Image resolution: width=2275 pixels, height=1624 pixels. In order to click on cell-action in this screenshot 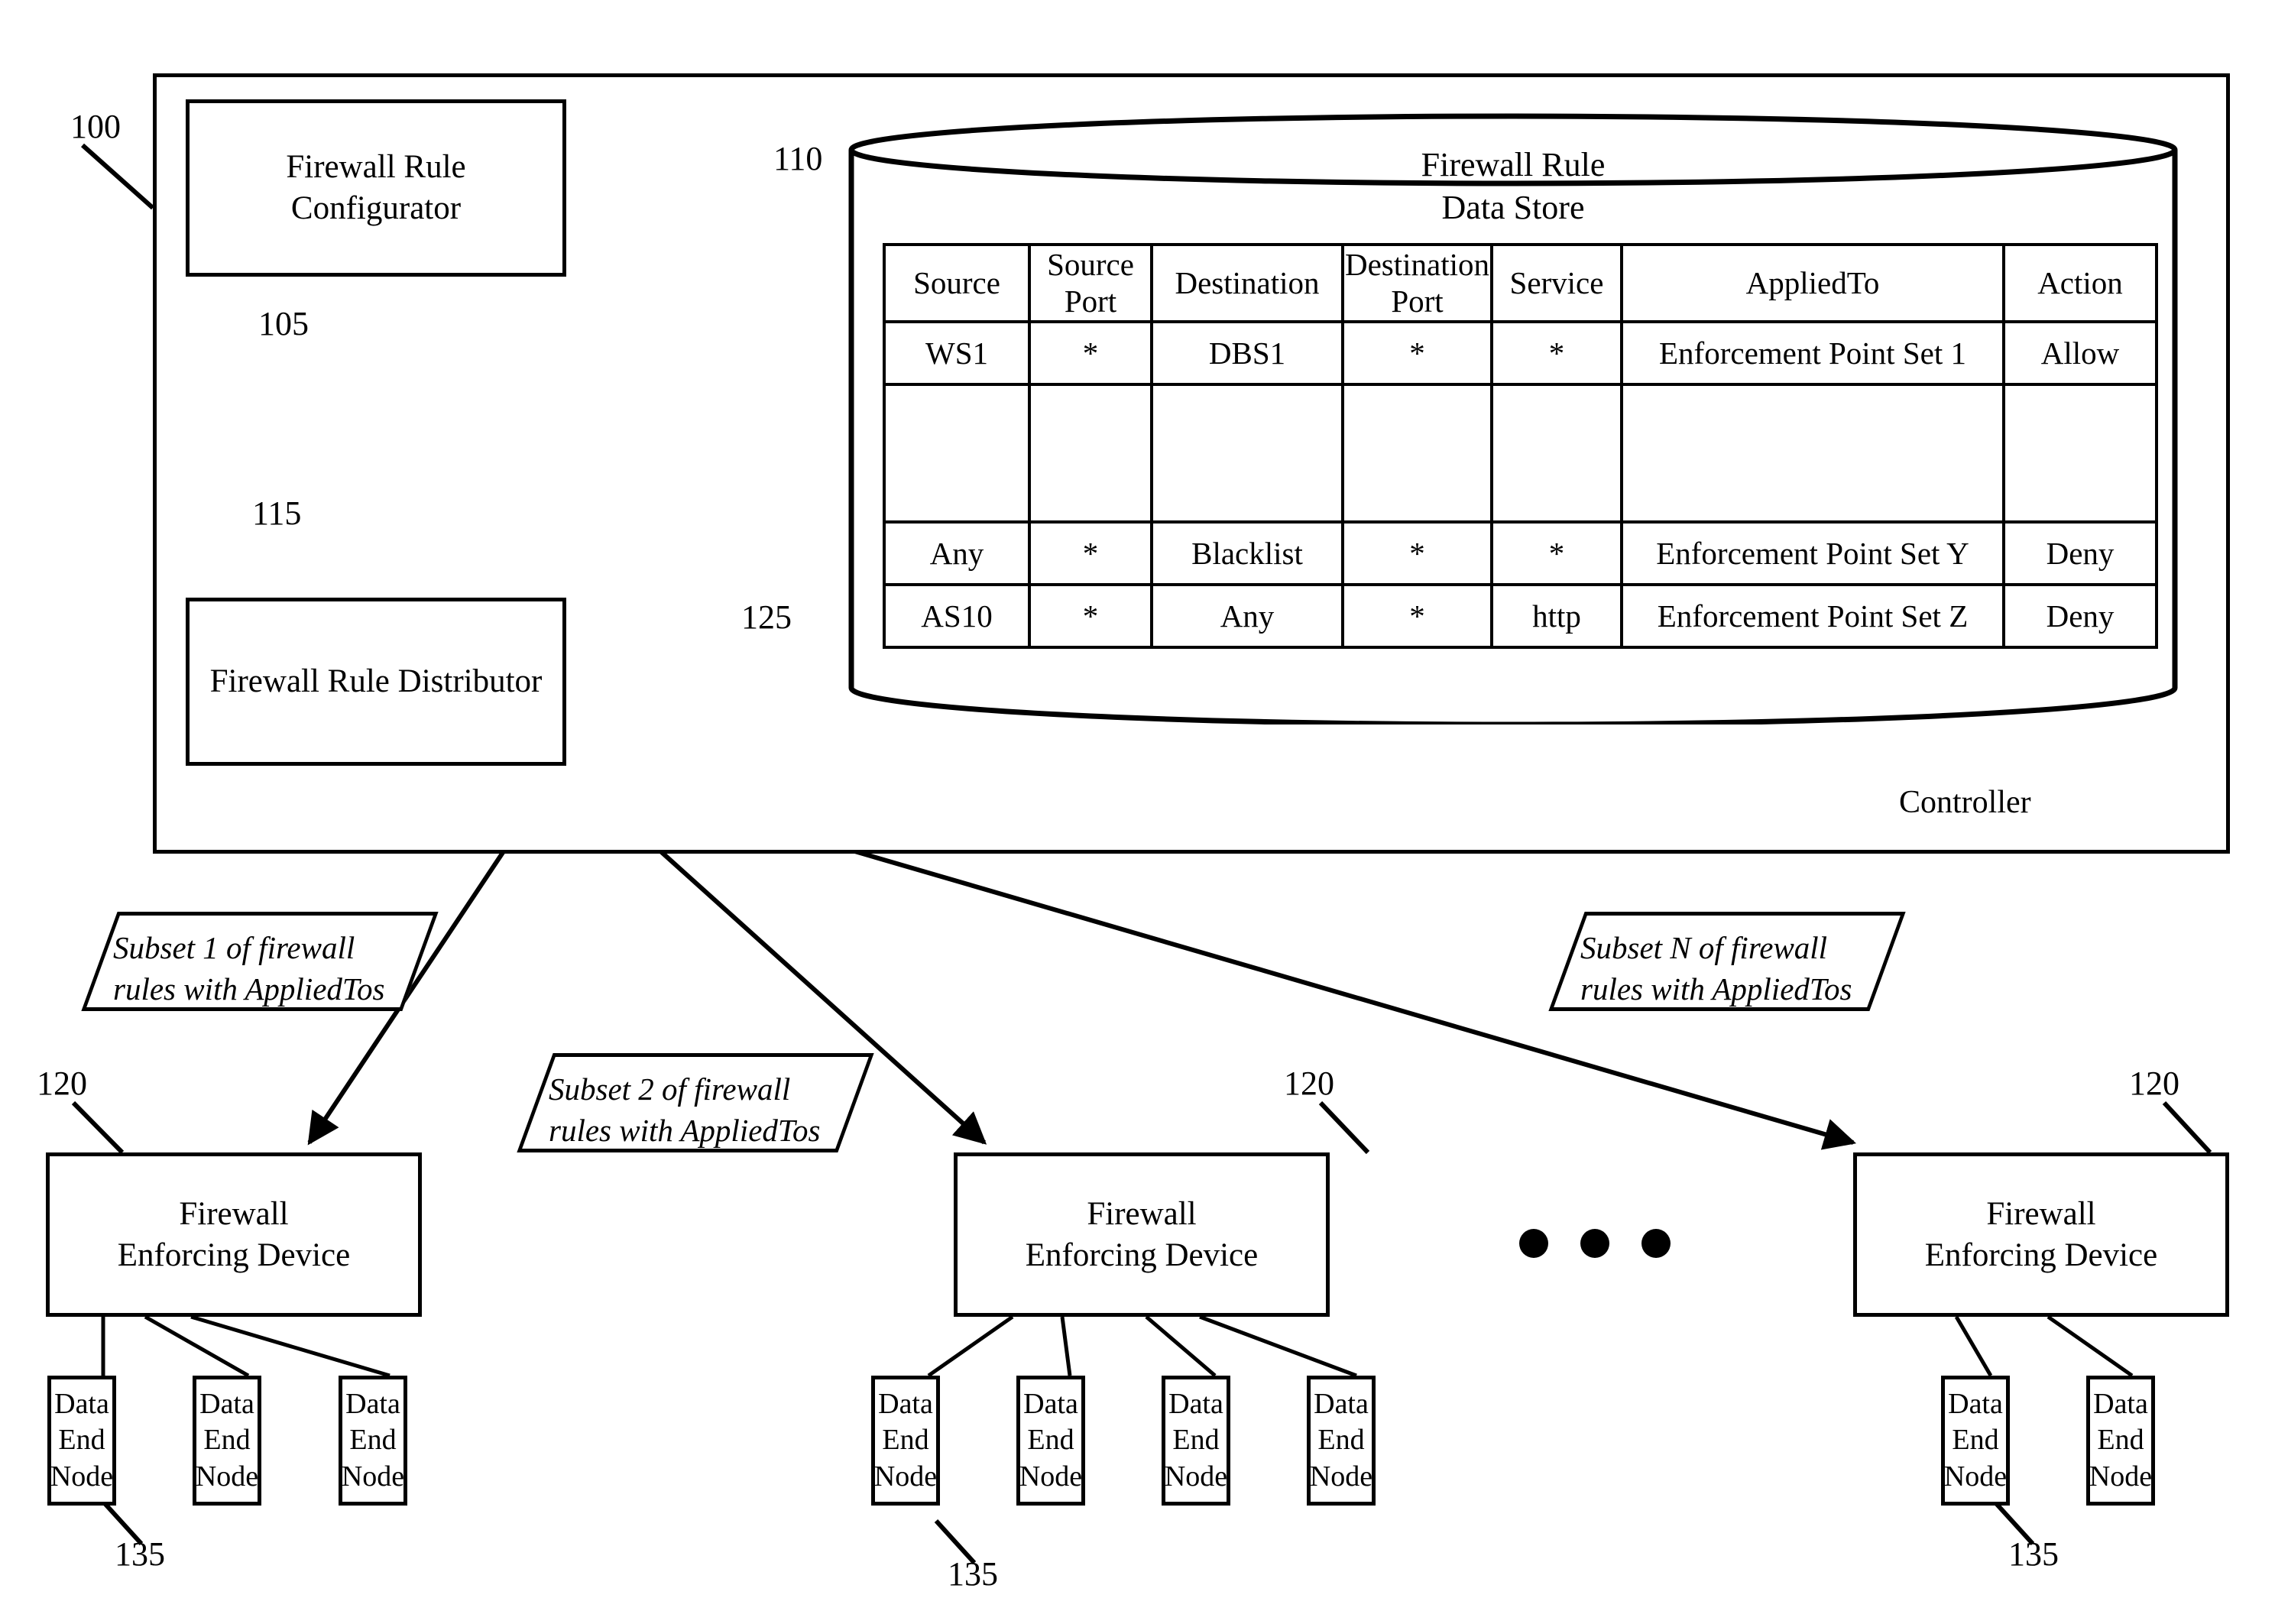, I will do `click(2080, 453)`.